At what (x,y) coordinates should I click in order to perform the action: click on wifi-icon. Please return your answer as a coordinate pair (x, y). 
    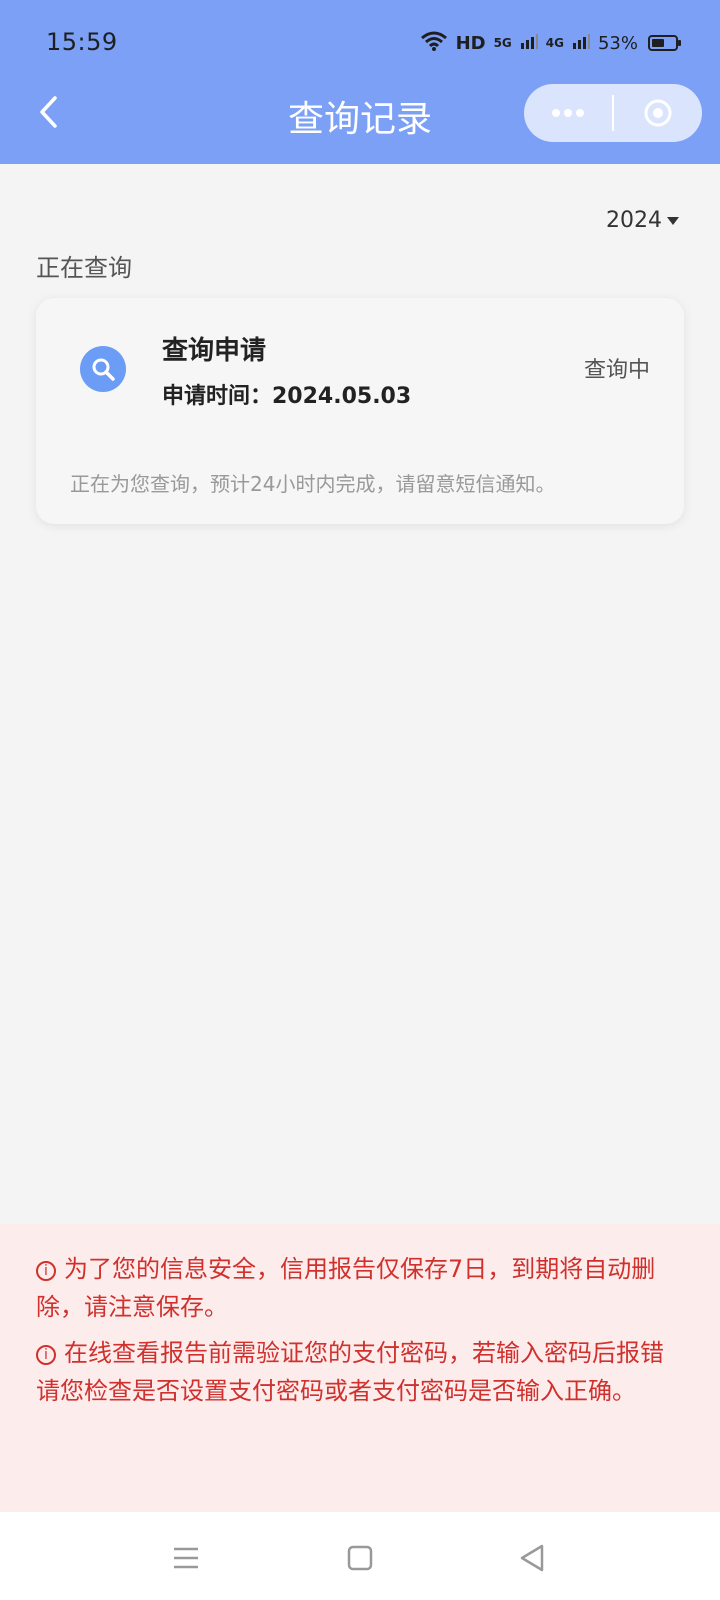
    Looking at the image, I should click on (434, 43).